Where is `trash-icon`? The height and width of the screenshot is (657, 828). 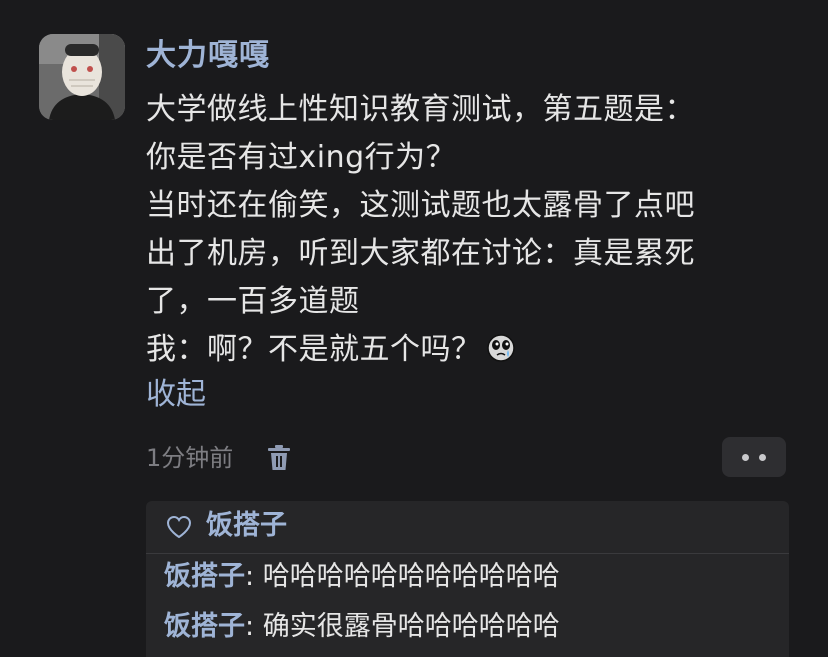
trash-icon is located at coordinates (279, 458).